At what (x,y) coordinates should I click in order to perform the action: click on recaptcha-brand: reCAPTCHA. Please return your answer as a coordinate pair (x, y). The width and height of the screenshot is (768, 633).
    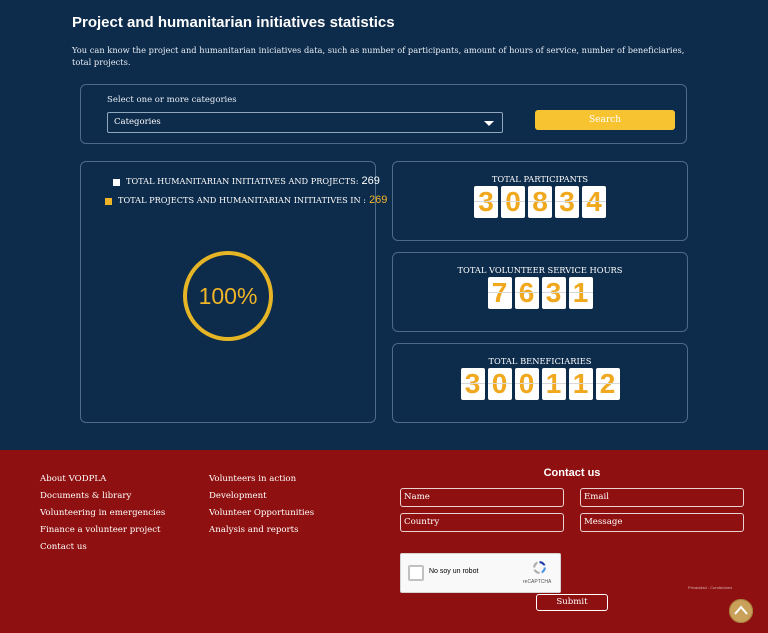
    Looking at the image, I should click on (537, 582).